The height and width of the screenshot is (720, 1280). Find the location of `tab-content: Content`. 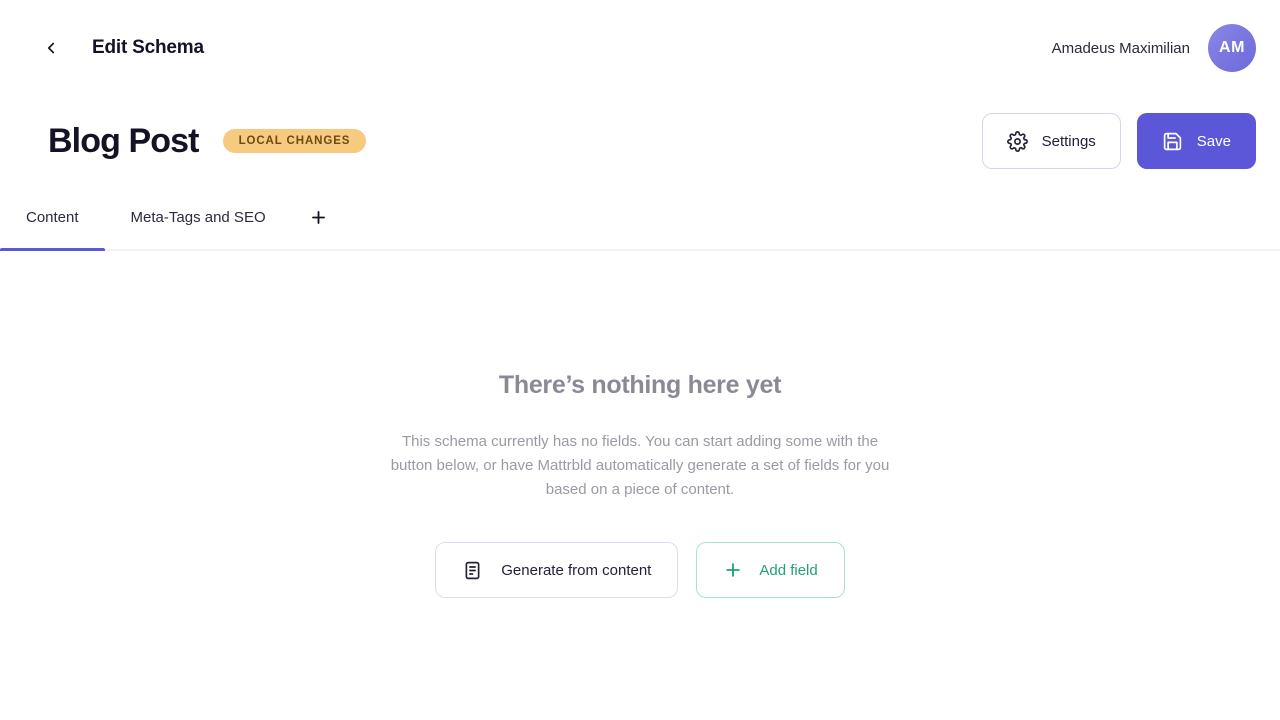

tab-content: Content is located at coordinates (52, 218).